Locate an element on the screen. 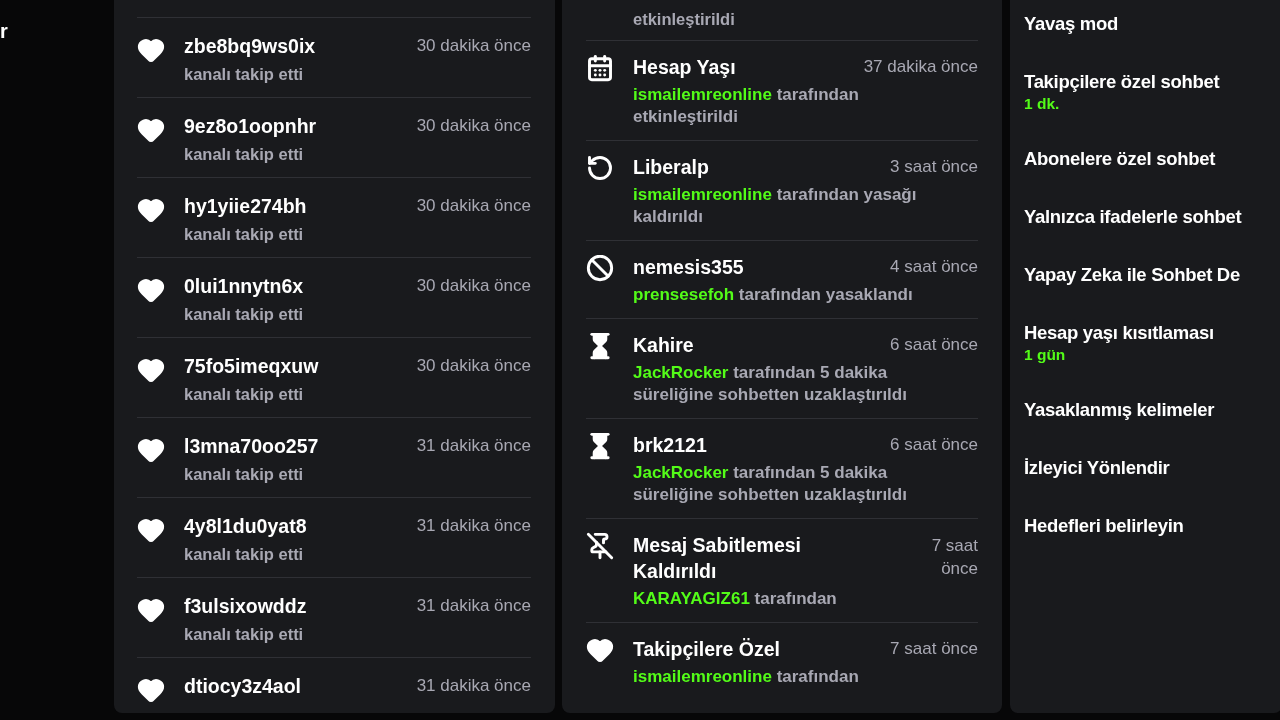 Image resolution: width=1280 pixels, height=720 pixels. setting-label: Abonelere özel sohbet is located at coordinates (1152, 159).